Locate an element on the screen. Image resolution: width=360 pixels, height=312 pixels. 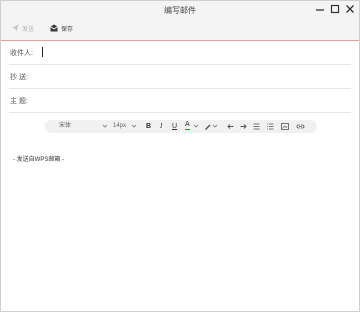
underline-button: U is located at coordinates (174, 126).